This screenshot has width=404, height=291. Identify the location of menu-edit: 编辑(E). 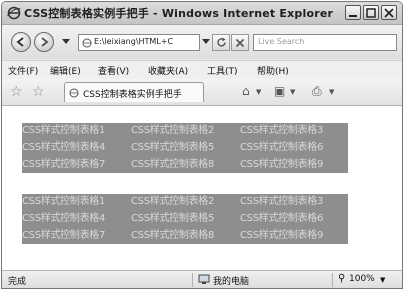
(65, 70).